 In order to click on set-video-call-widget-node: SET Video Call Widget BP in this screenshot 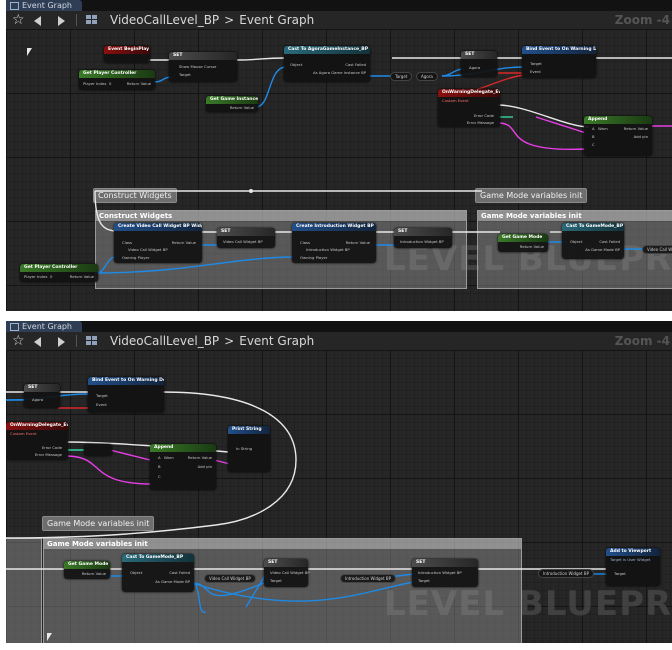, I will do `click(246, 238)`.